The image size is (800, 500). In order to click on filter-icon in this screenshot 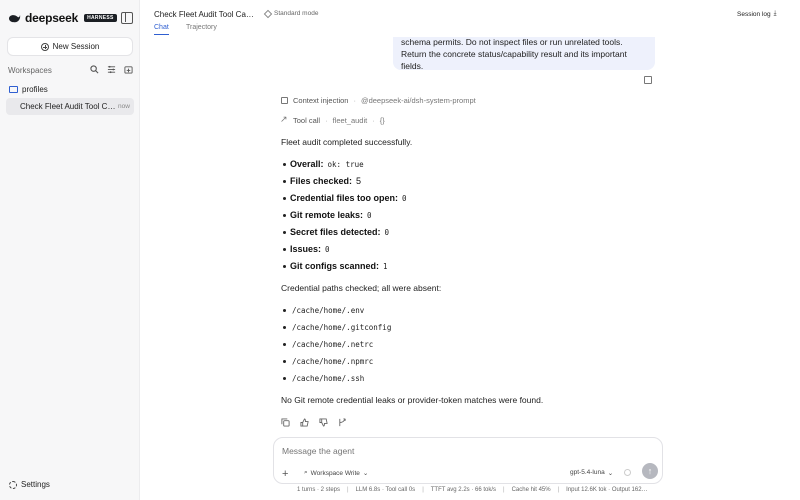, I will do `click(111, 69)`.